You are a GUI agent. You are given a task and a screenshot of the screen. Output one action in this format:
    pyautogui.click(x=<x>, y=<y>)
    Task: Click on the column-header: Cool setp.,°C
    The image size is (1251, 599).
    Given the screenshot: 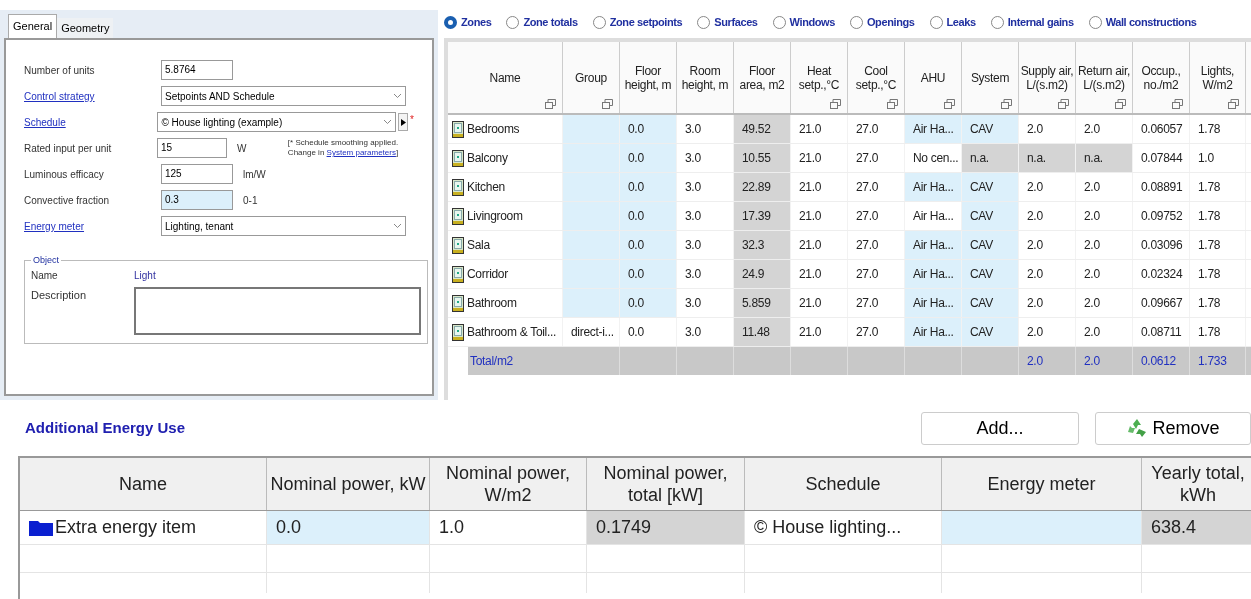 What is the action you would take?
    pyautogui.click(x=876, y=77)
    